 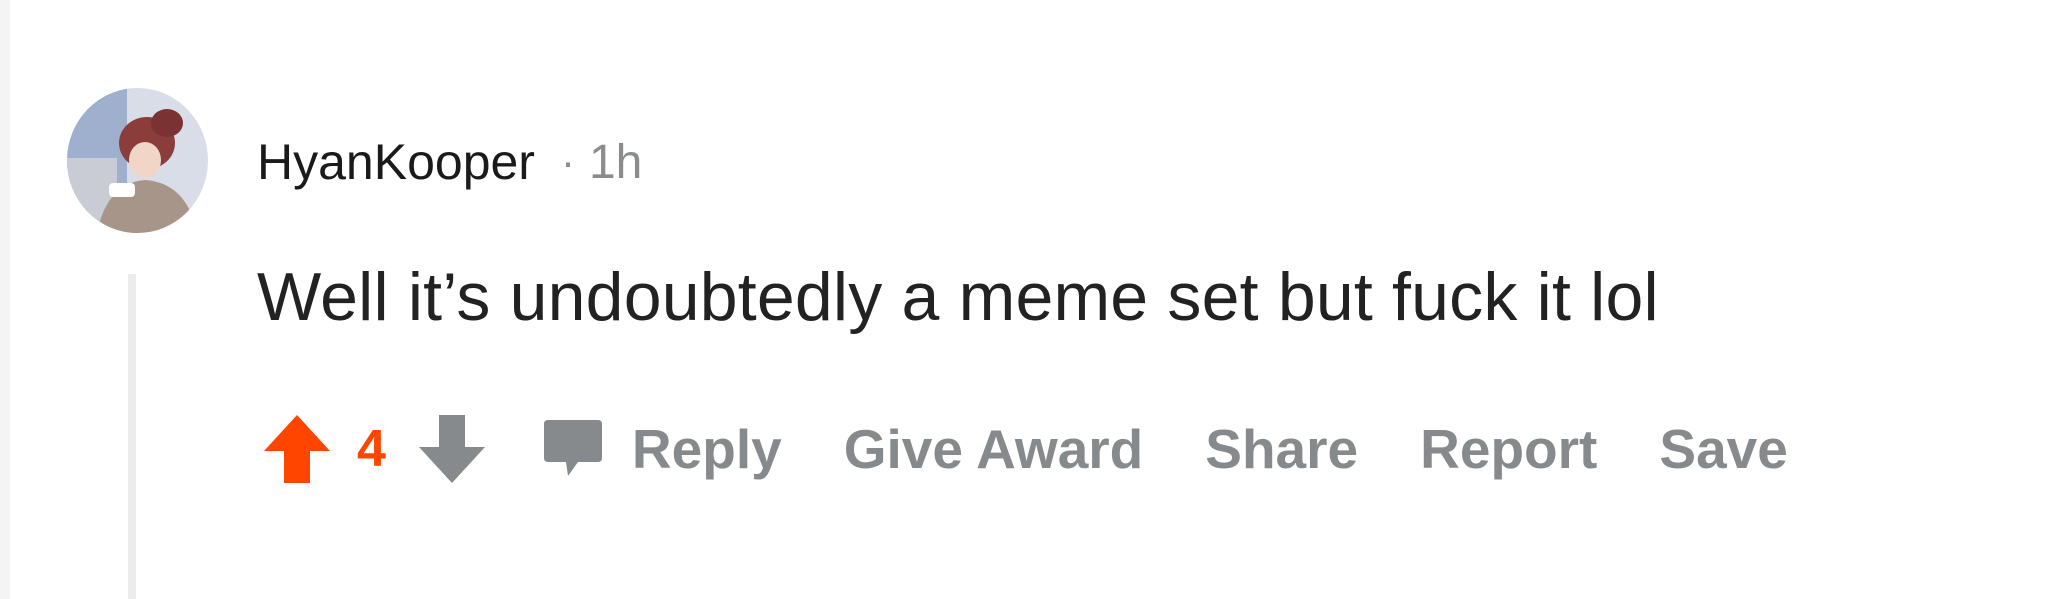 What do you see at coordinates (5, 299) in the screenshot?
I see `left-rail` at bounding box center [5, 299].